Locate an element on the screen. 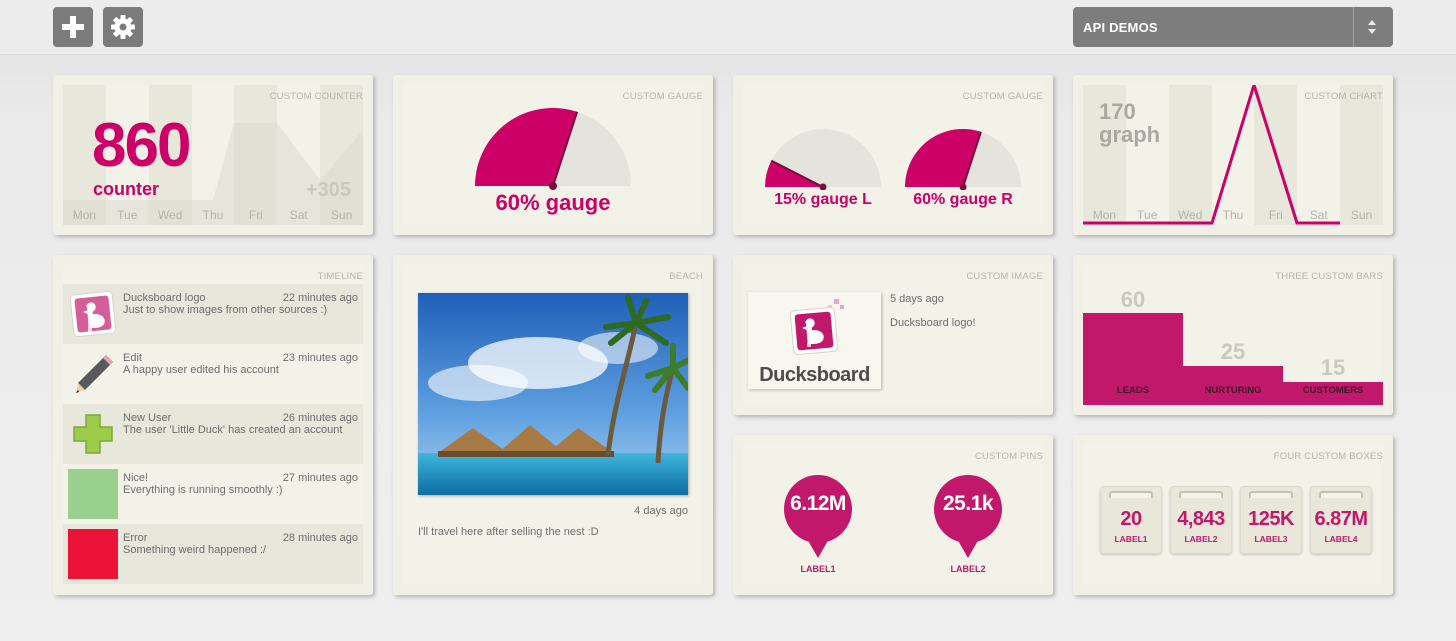  ducksboard-logo-icon is located at coordinates (93, 314).